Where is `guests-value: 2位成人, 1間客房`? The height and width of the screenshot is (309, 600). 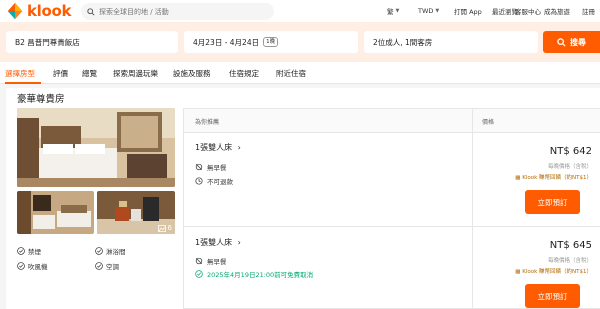 guests-value: 2位成人, 1間客房 is located at coordinates (403, 42).